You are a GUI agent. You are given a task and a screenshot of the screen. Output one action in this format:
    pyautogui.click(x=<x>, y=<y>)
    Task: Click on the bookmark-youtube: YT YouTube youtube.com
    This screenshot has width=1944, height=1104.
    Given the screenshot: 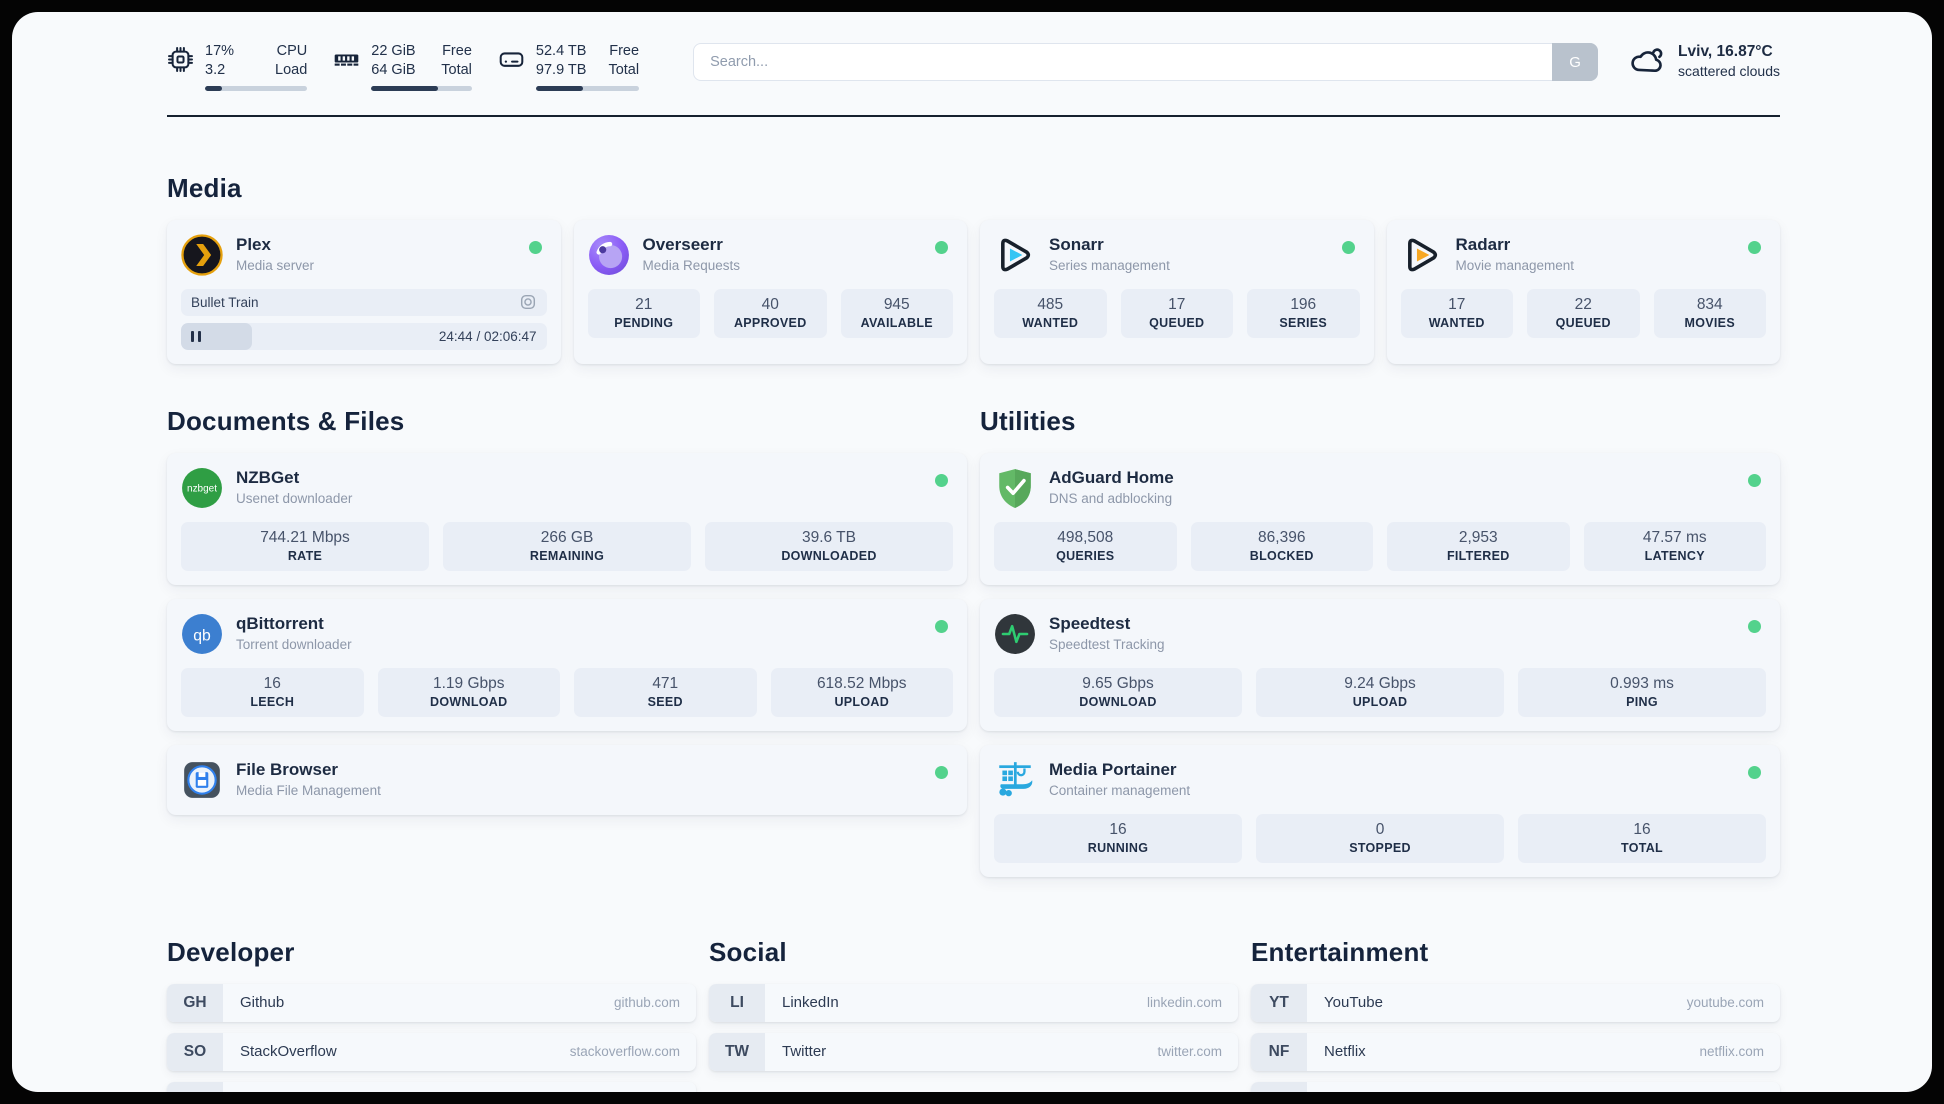 What is the action you would take?
    pyautogui.click(x=1515, y=1002)
    